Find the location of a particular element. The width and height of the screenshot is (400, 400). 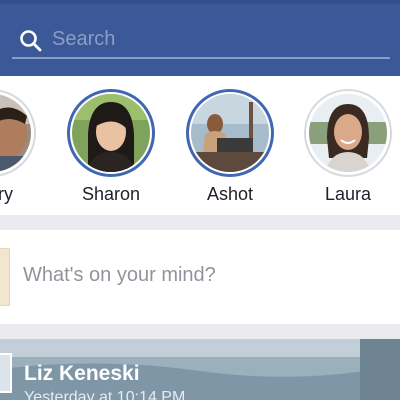

search-underline is located at coordinates (201, 58).